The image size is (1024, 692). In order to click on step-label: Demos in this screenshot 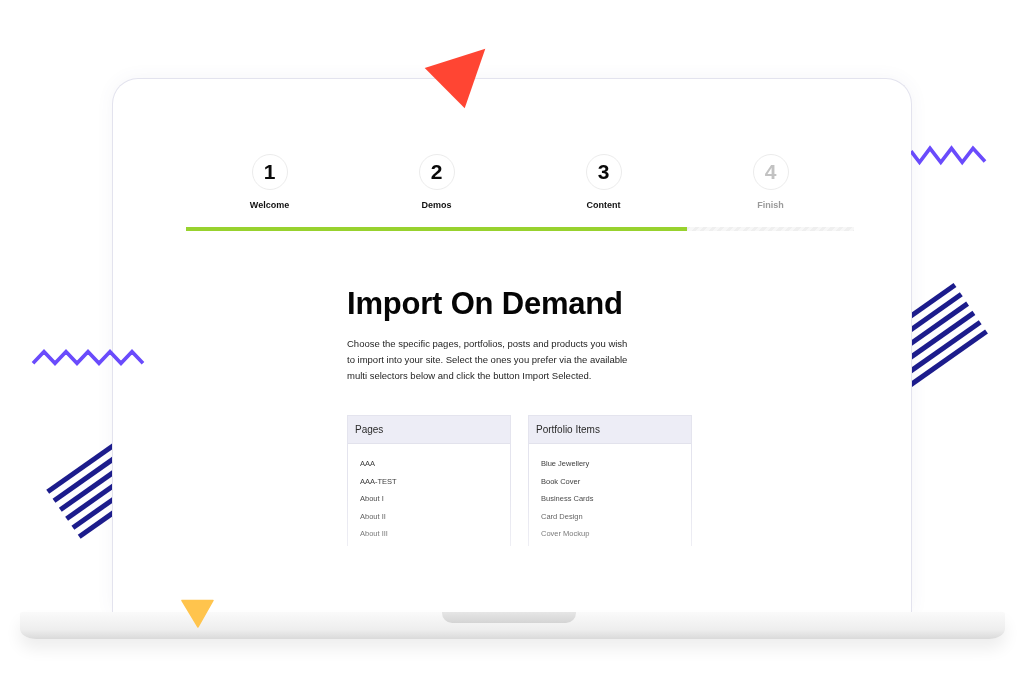, I will do `click(436, 205)`.